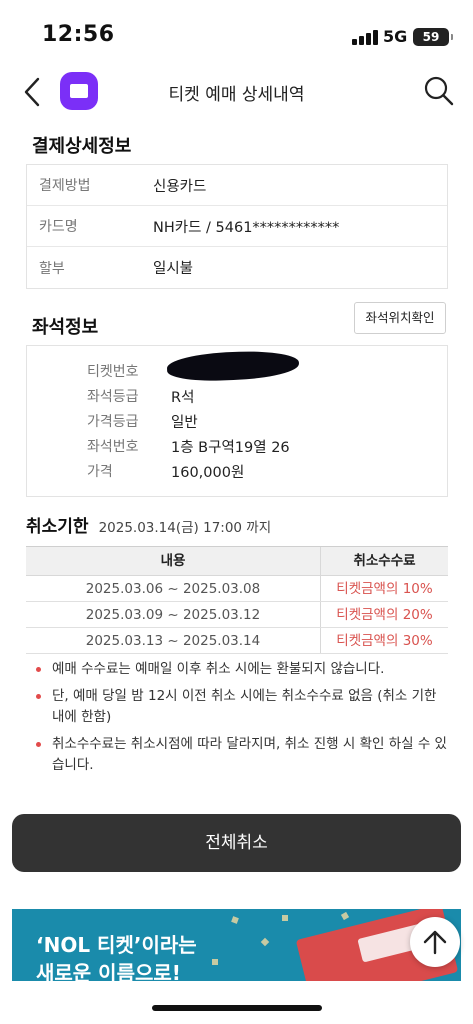  What do you see at coordinates (237, 185) in the screenshot?
I see `payment-row-method: 결제방법 신용카드` at bounding box center [237, 185].